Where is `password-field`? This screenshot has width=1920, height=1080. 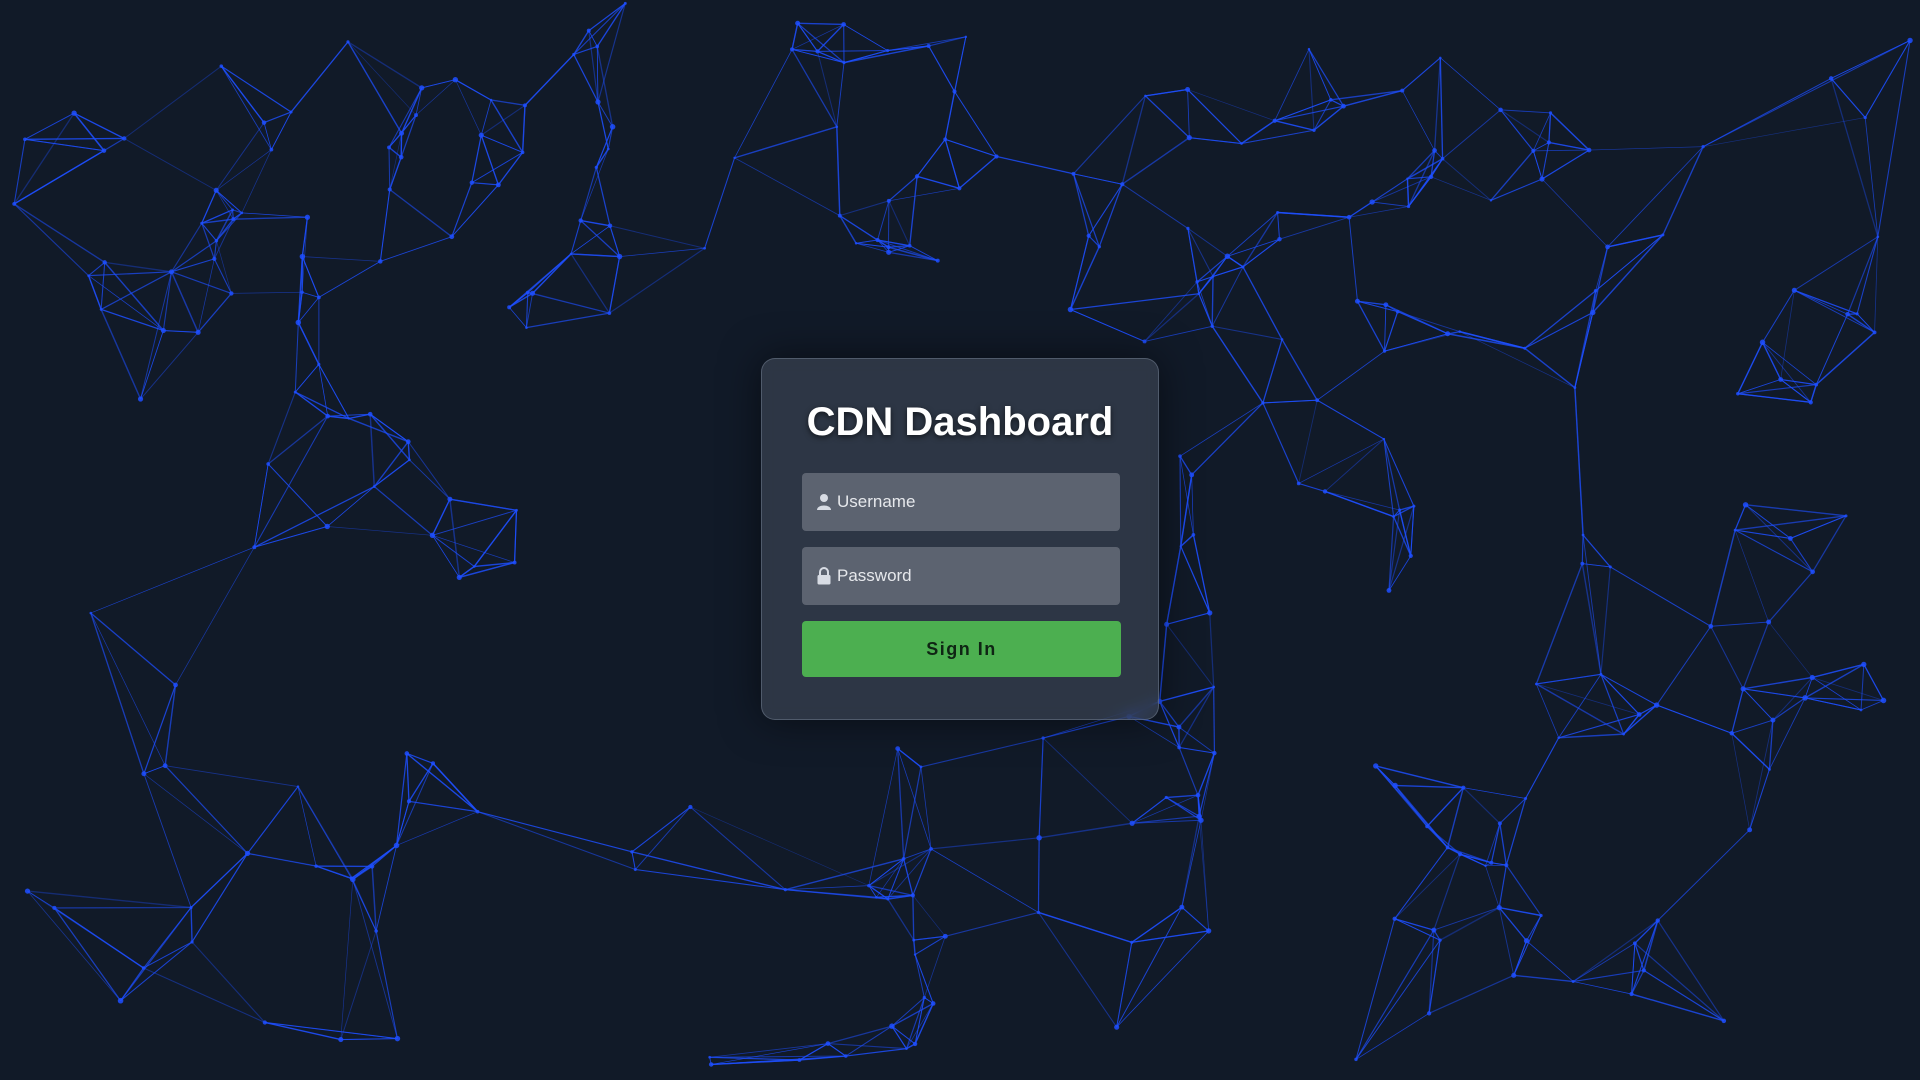 password-field is located at coordinates (961, 576).